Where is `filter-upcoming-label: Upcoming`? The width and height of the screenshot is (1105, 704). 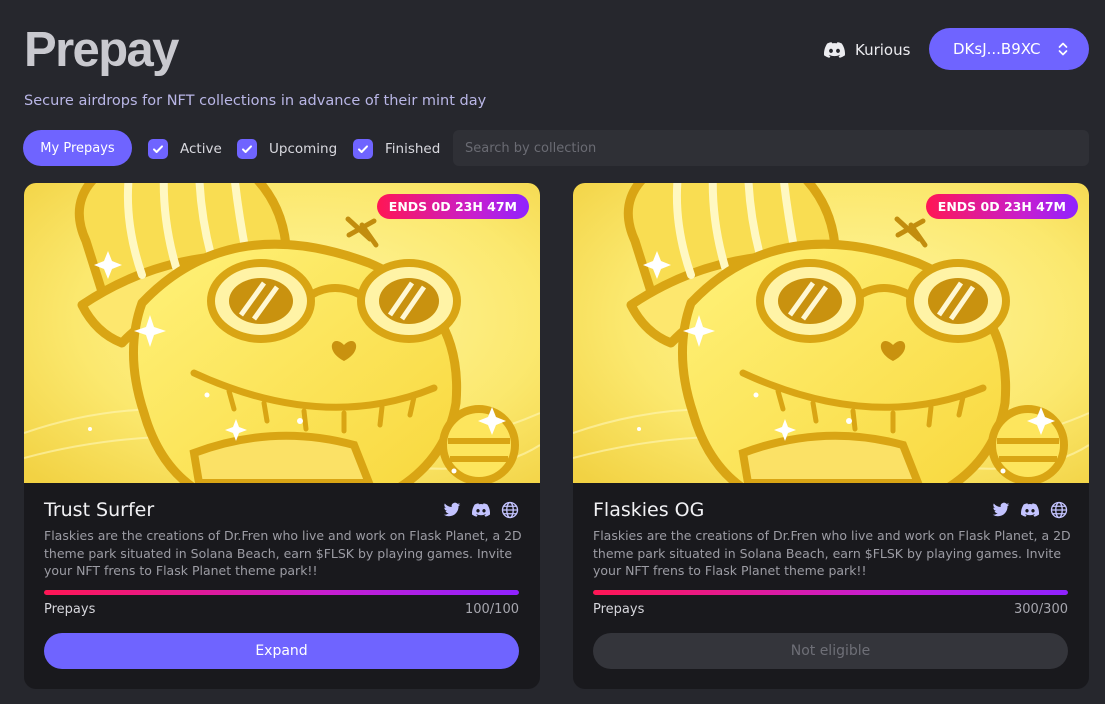
filter-upcoming-label: Upcoming is located at coordinates (303, 149).